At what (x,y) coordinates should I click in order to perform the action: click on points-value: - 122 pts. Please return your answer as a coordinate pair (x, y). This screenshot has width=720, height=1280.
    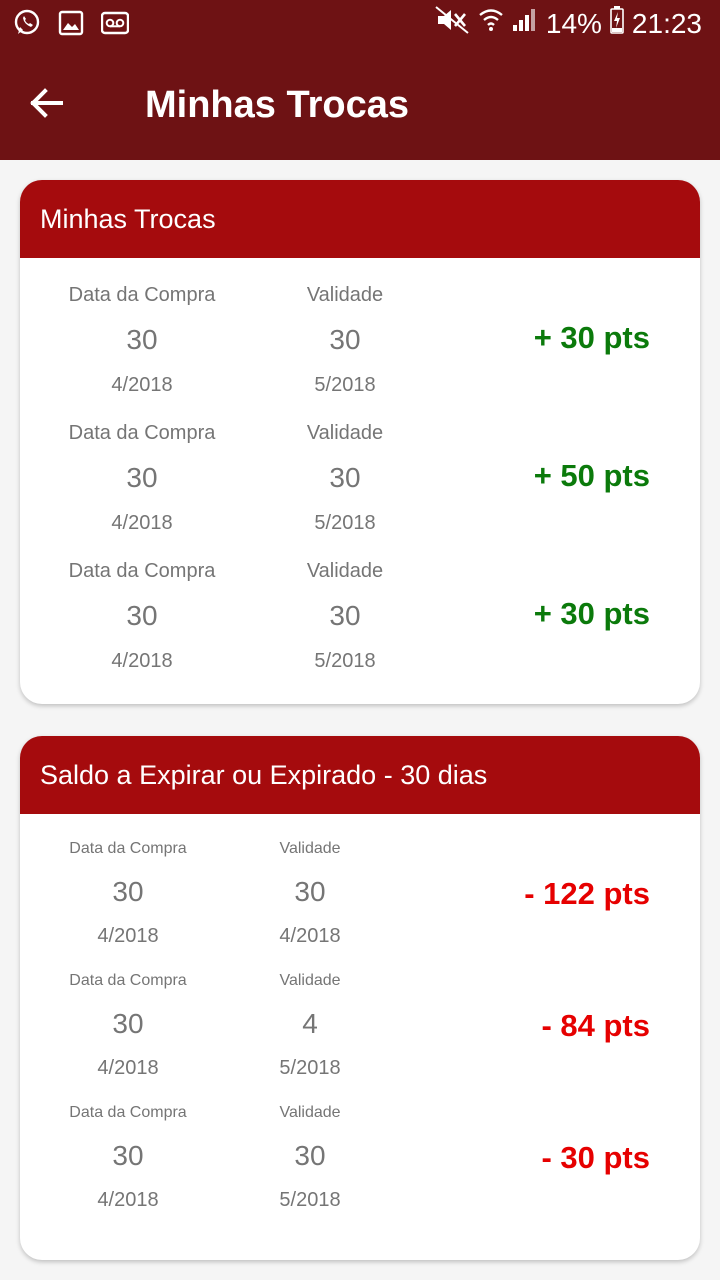
    Looking at the image, I should click on (587, 893).